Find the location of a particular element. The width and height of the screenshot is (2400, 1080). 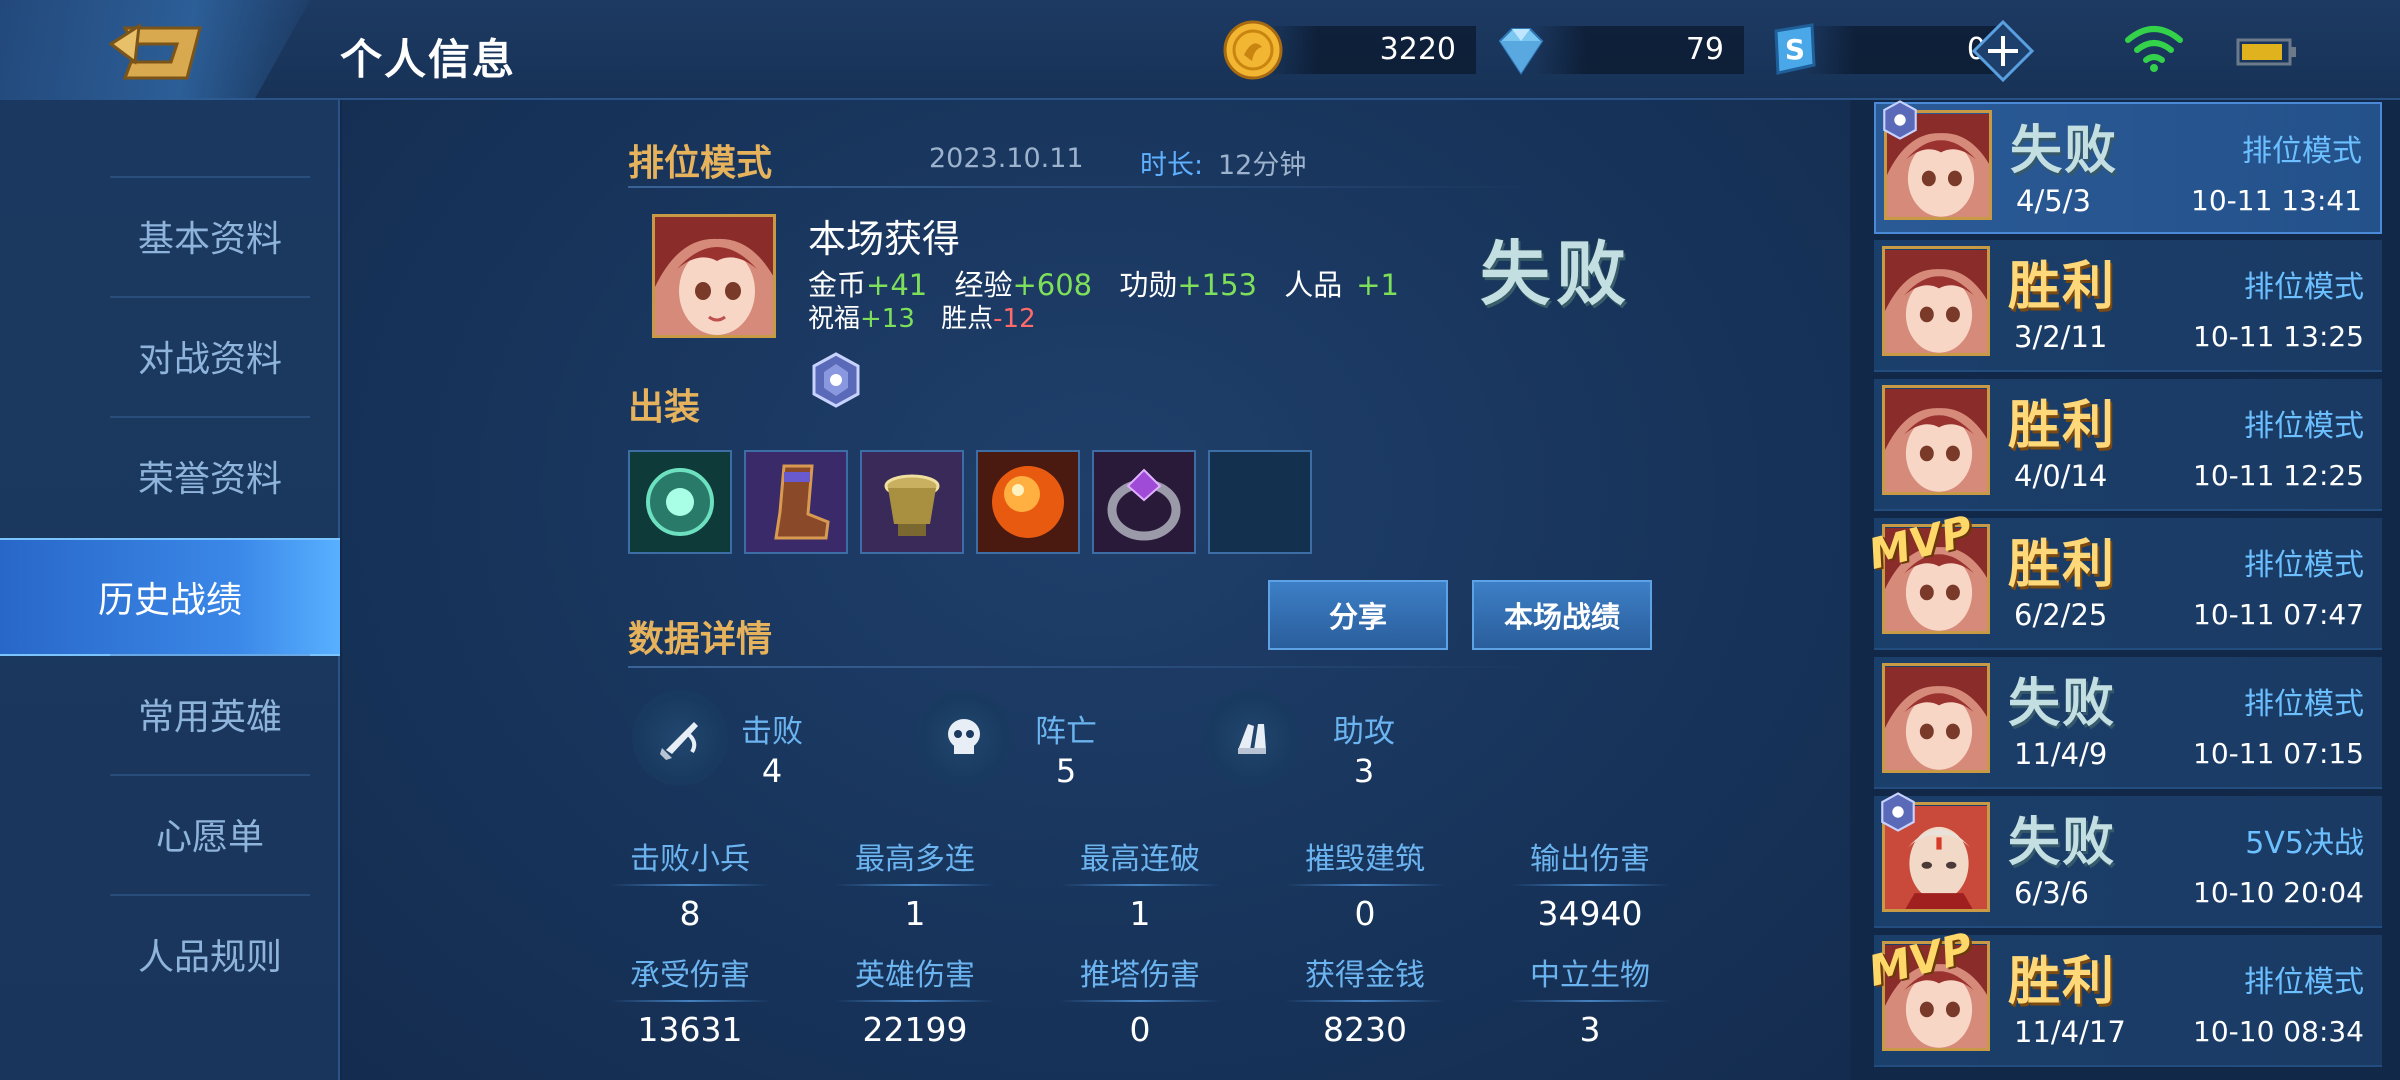

sidebar: 基本资料 对战资料 荣誉资料 历史战绩 常用英雄 心愿单 人品规则 is located at coordinates (170, 590).